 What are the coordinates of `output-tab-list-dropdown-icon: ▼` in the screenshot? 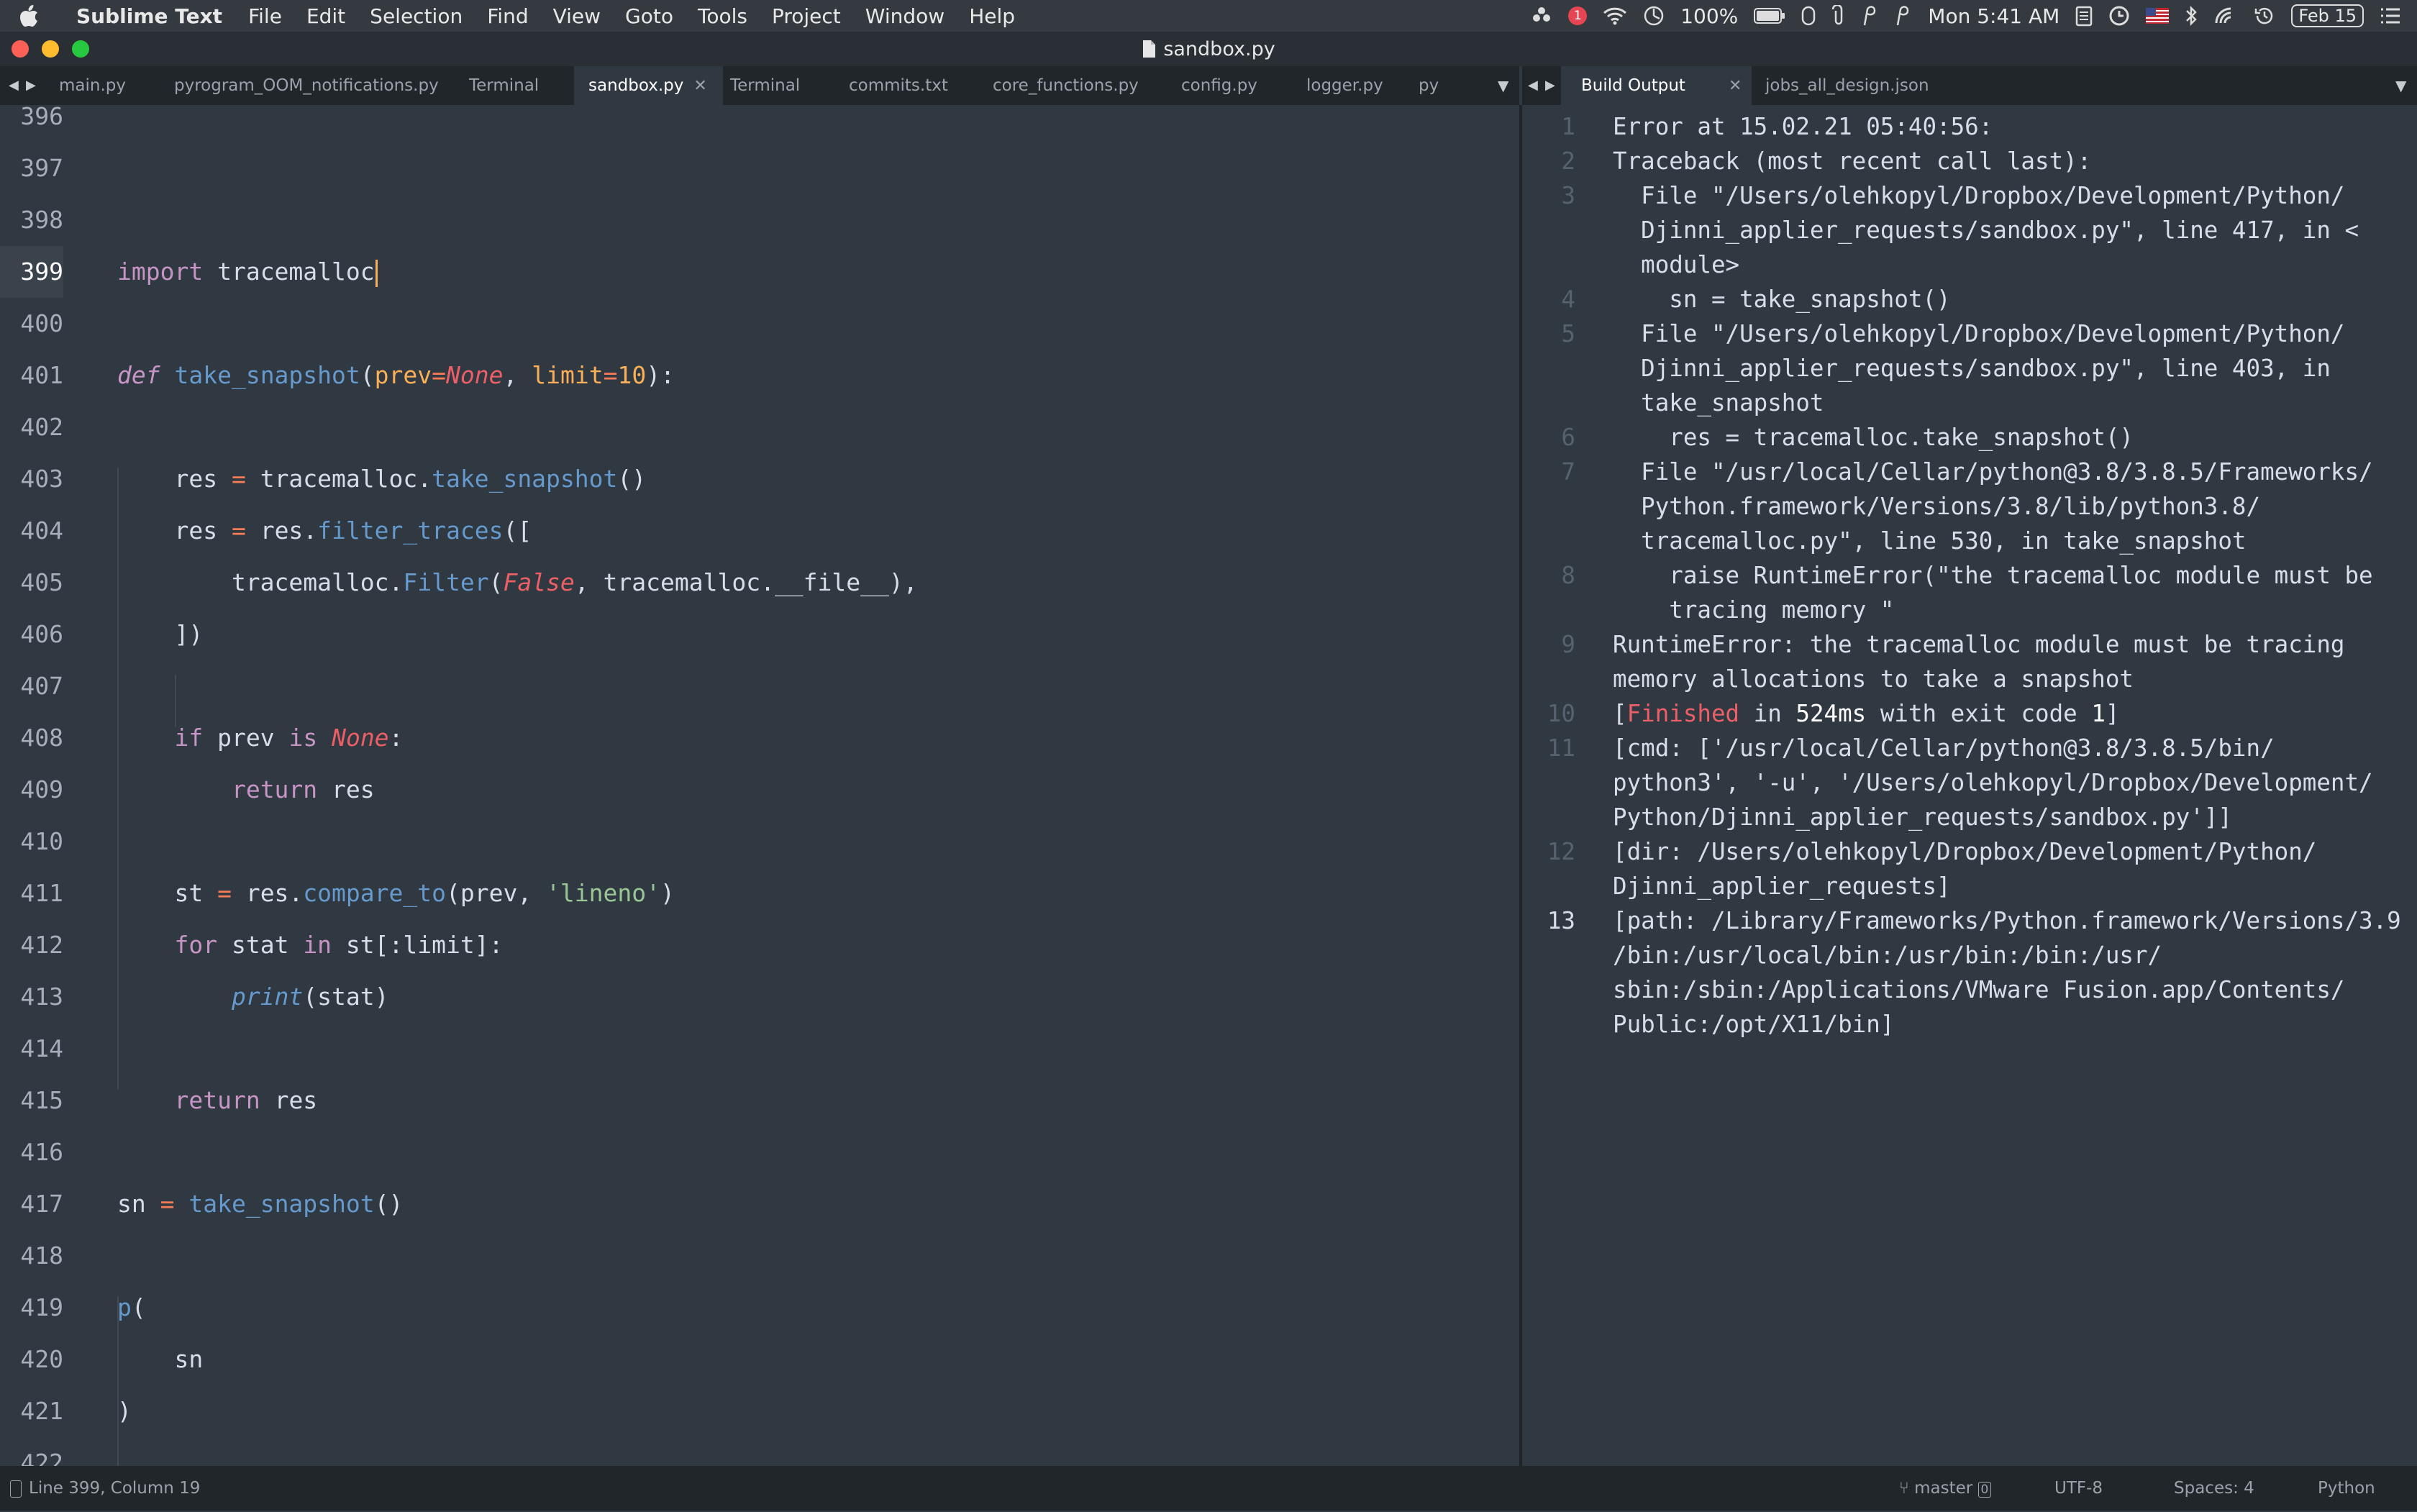 It's located at (2401, 85).